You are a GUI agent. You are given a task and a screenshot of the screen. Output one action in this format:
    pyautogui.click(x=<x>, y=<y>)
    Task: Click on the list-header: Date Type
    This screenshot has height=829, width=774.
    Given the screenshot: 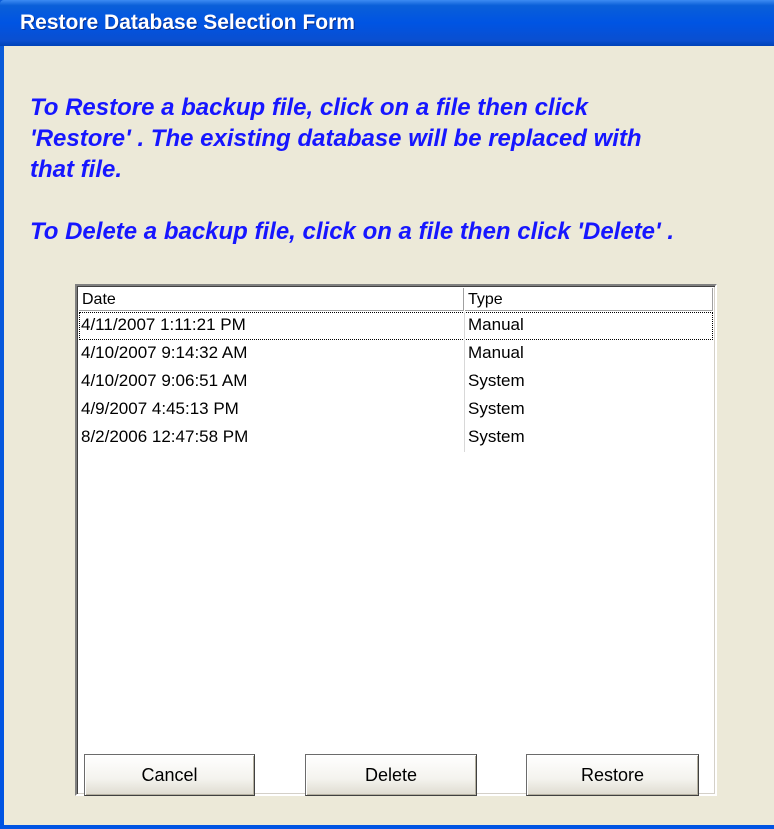 What is the action you would take?
    pyautogui.click(x=396, y=299)
    